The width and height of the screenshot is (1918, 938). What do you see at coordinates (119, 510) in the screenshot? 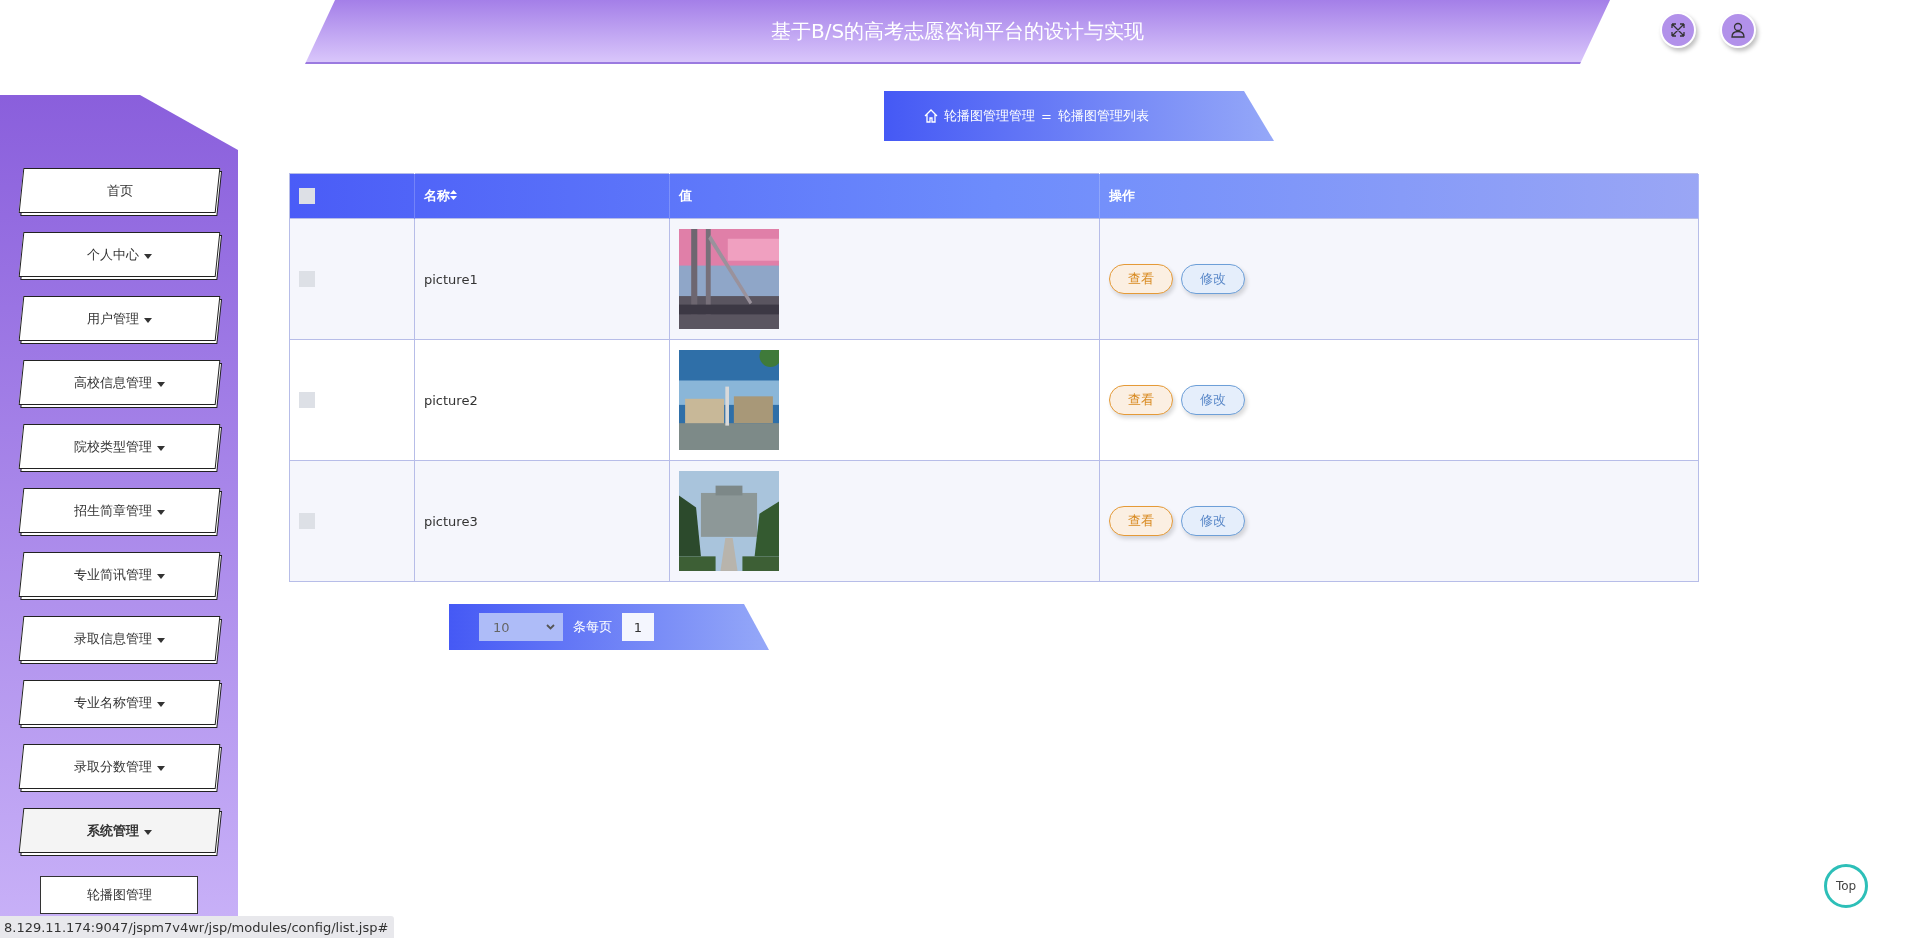
I see `menu-item: 招生简章管理` at bounding box center [119, 510].